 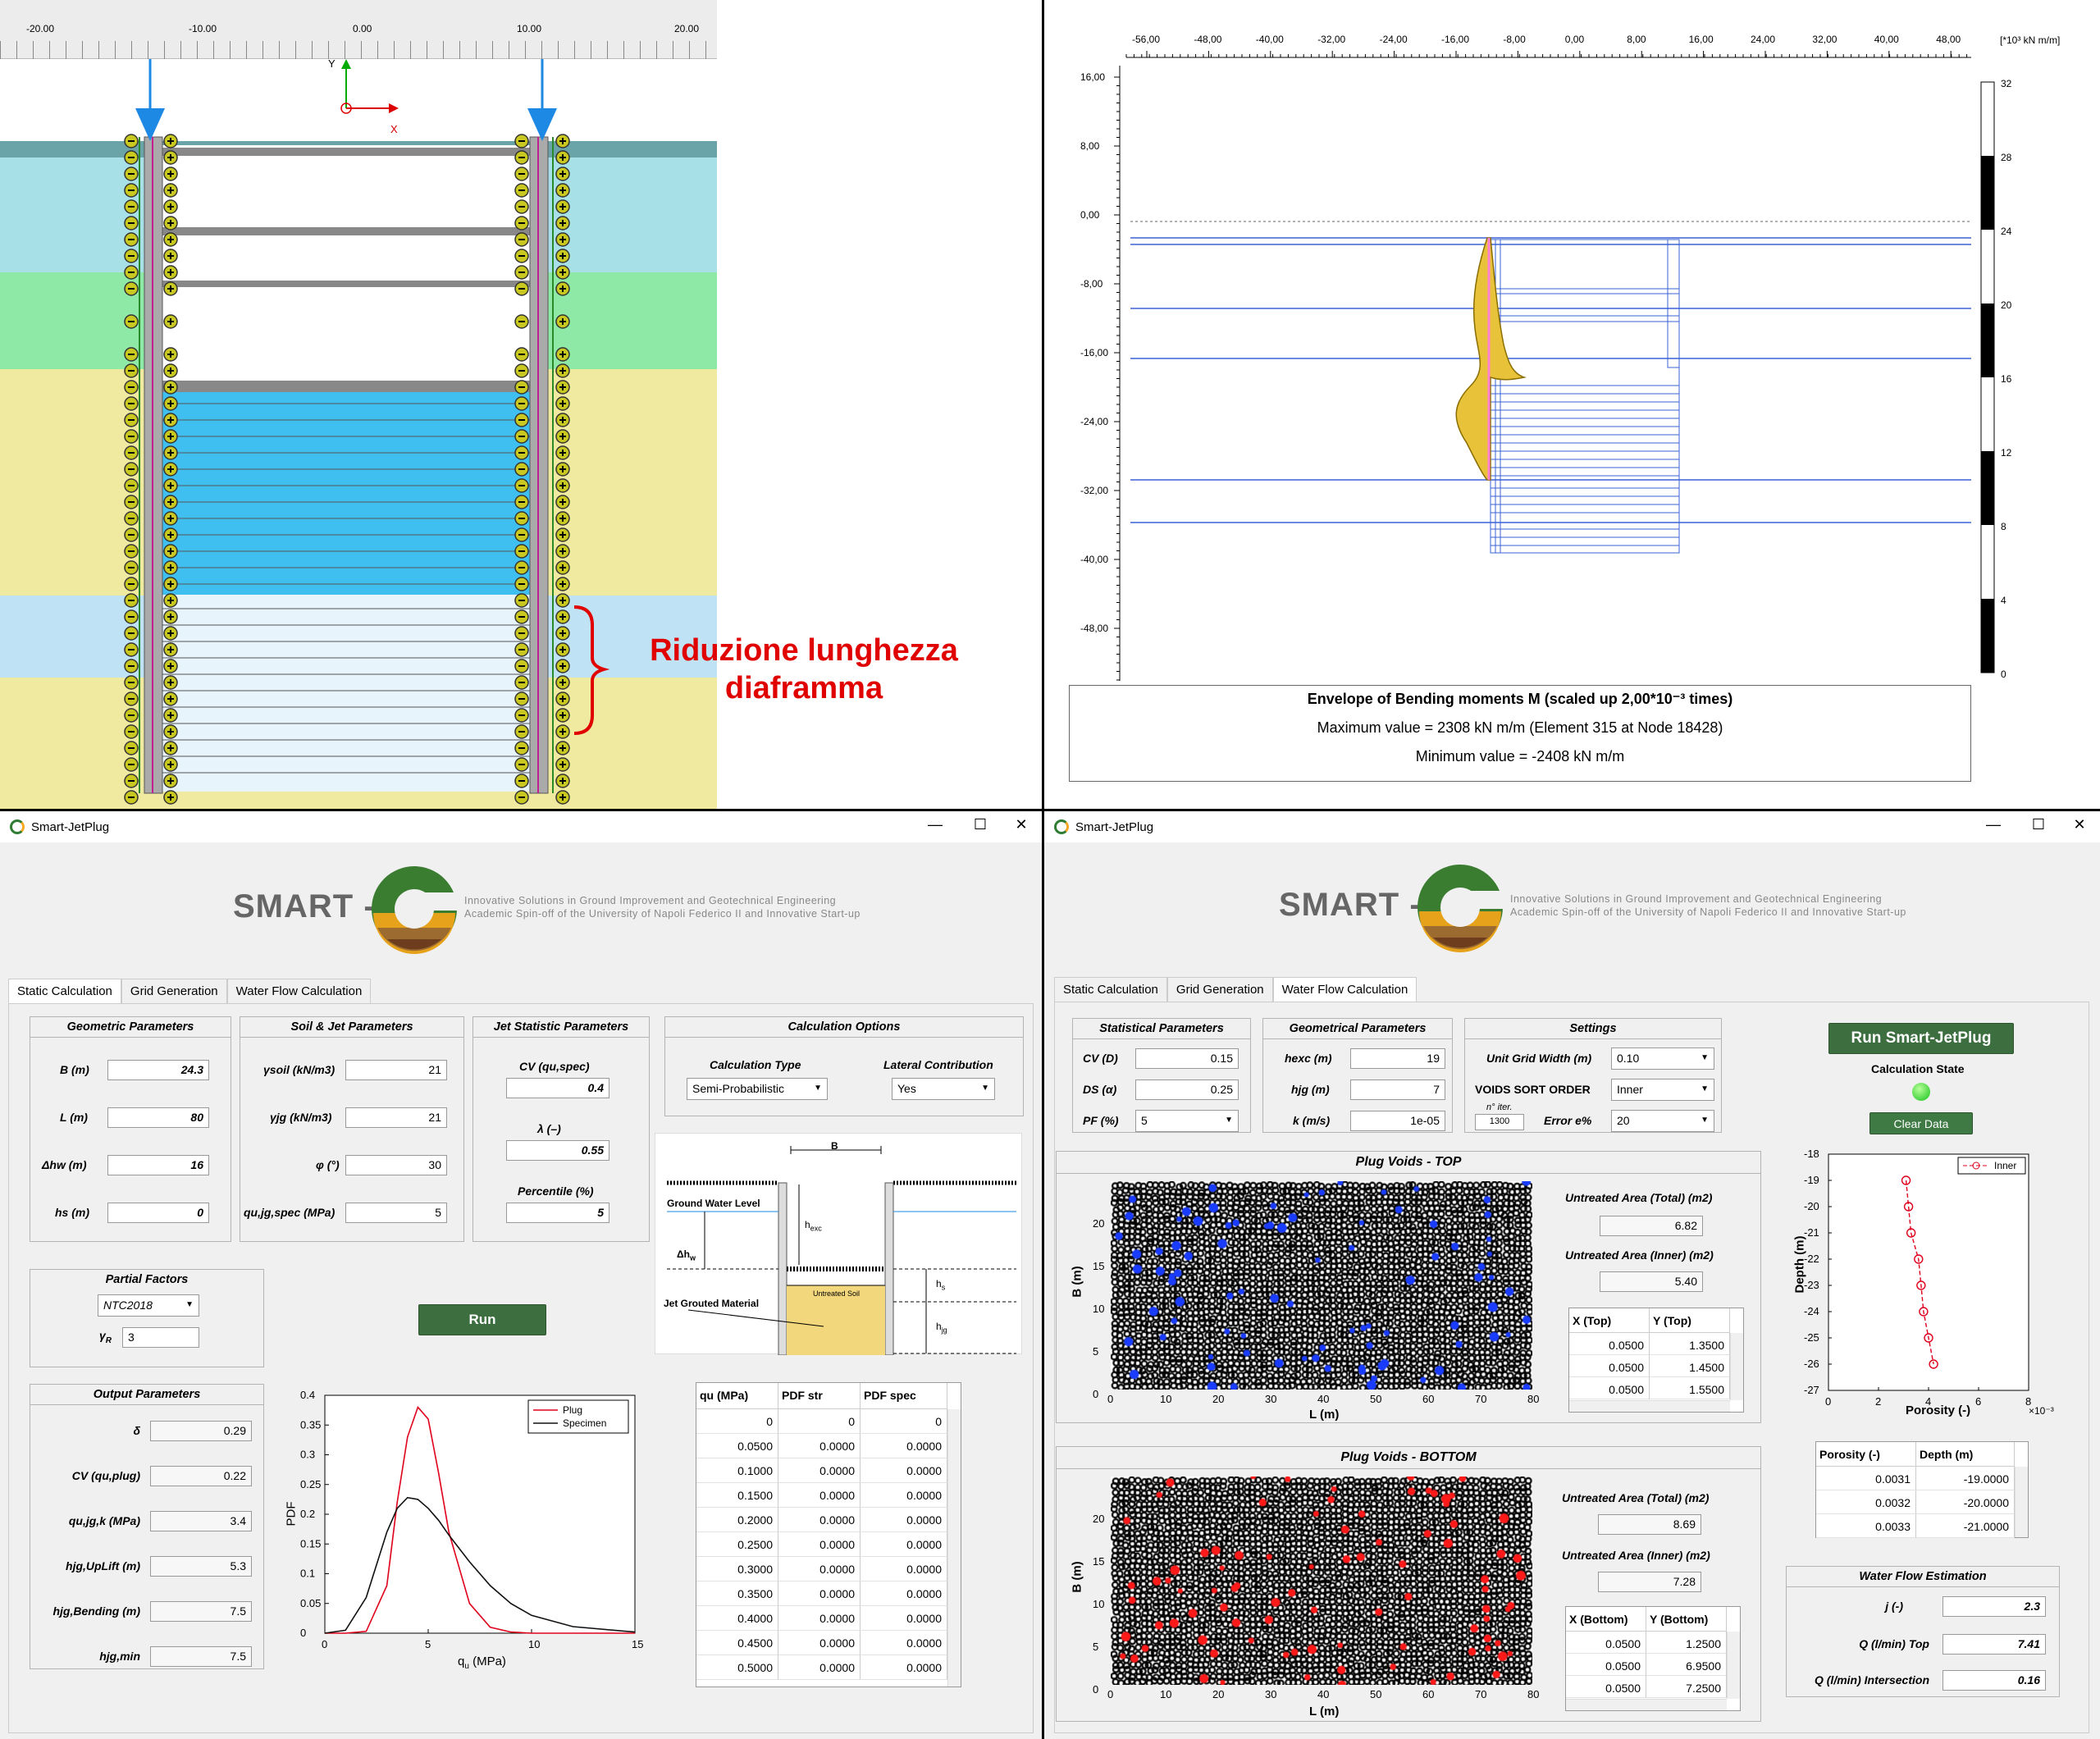 What do you see at coordinates (943, 1089) in the screenshot?
I see `lateral-select: Yes` at bounding box center [943, 1089].